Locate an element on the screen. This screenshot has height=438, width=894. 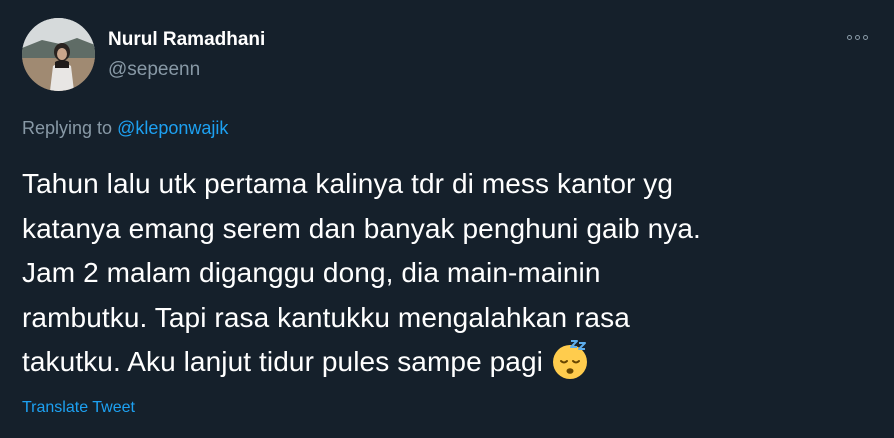
sleeping-face-icon is located at coordinates (570, 360).